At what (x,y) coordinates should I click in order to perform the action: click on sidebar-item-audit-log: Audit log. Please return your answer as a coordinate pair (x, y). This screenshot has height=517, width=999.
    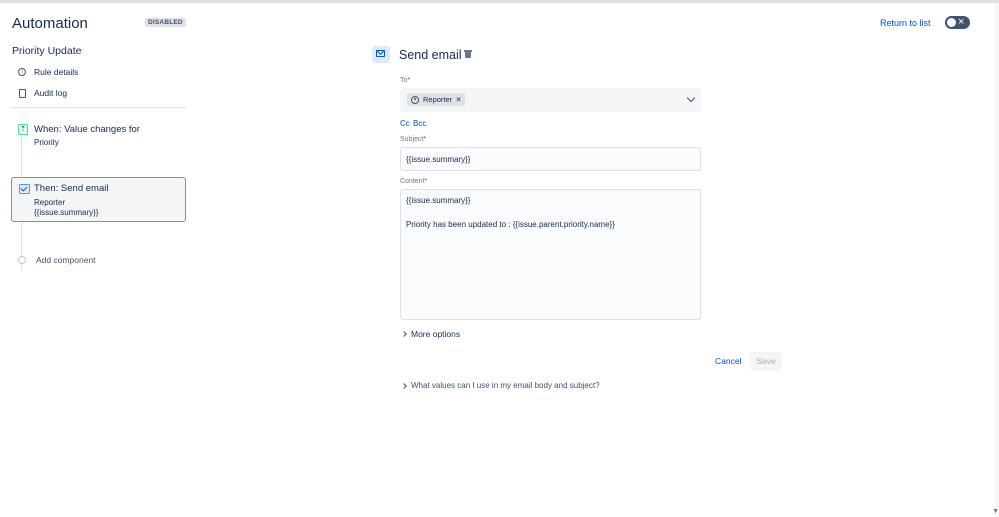
    Looking at the image, I should click on (42, 93).